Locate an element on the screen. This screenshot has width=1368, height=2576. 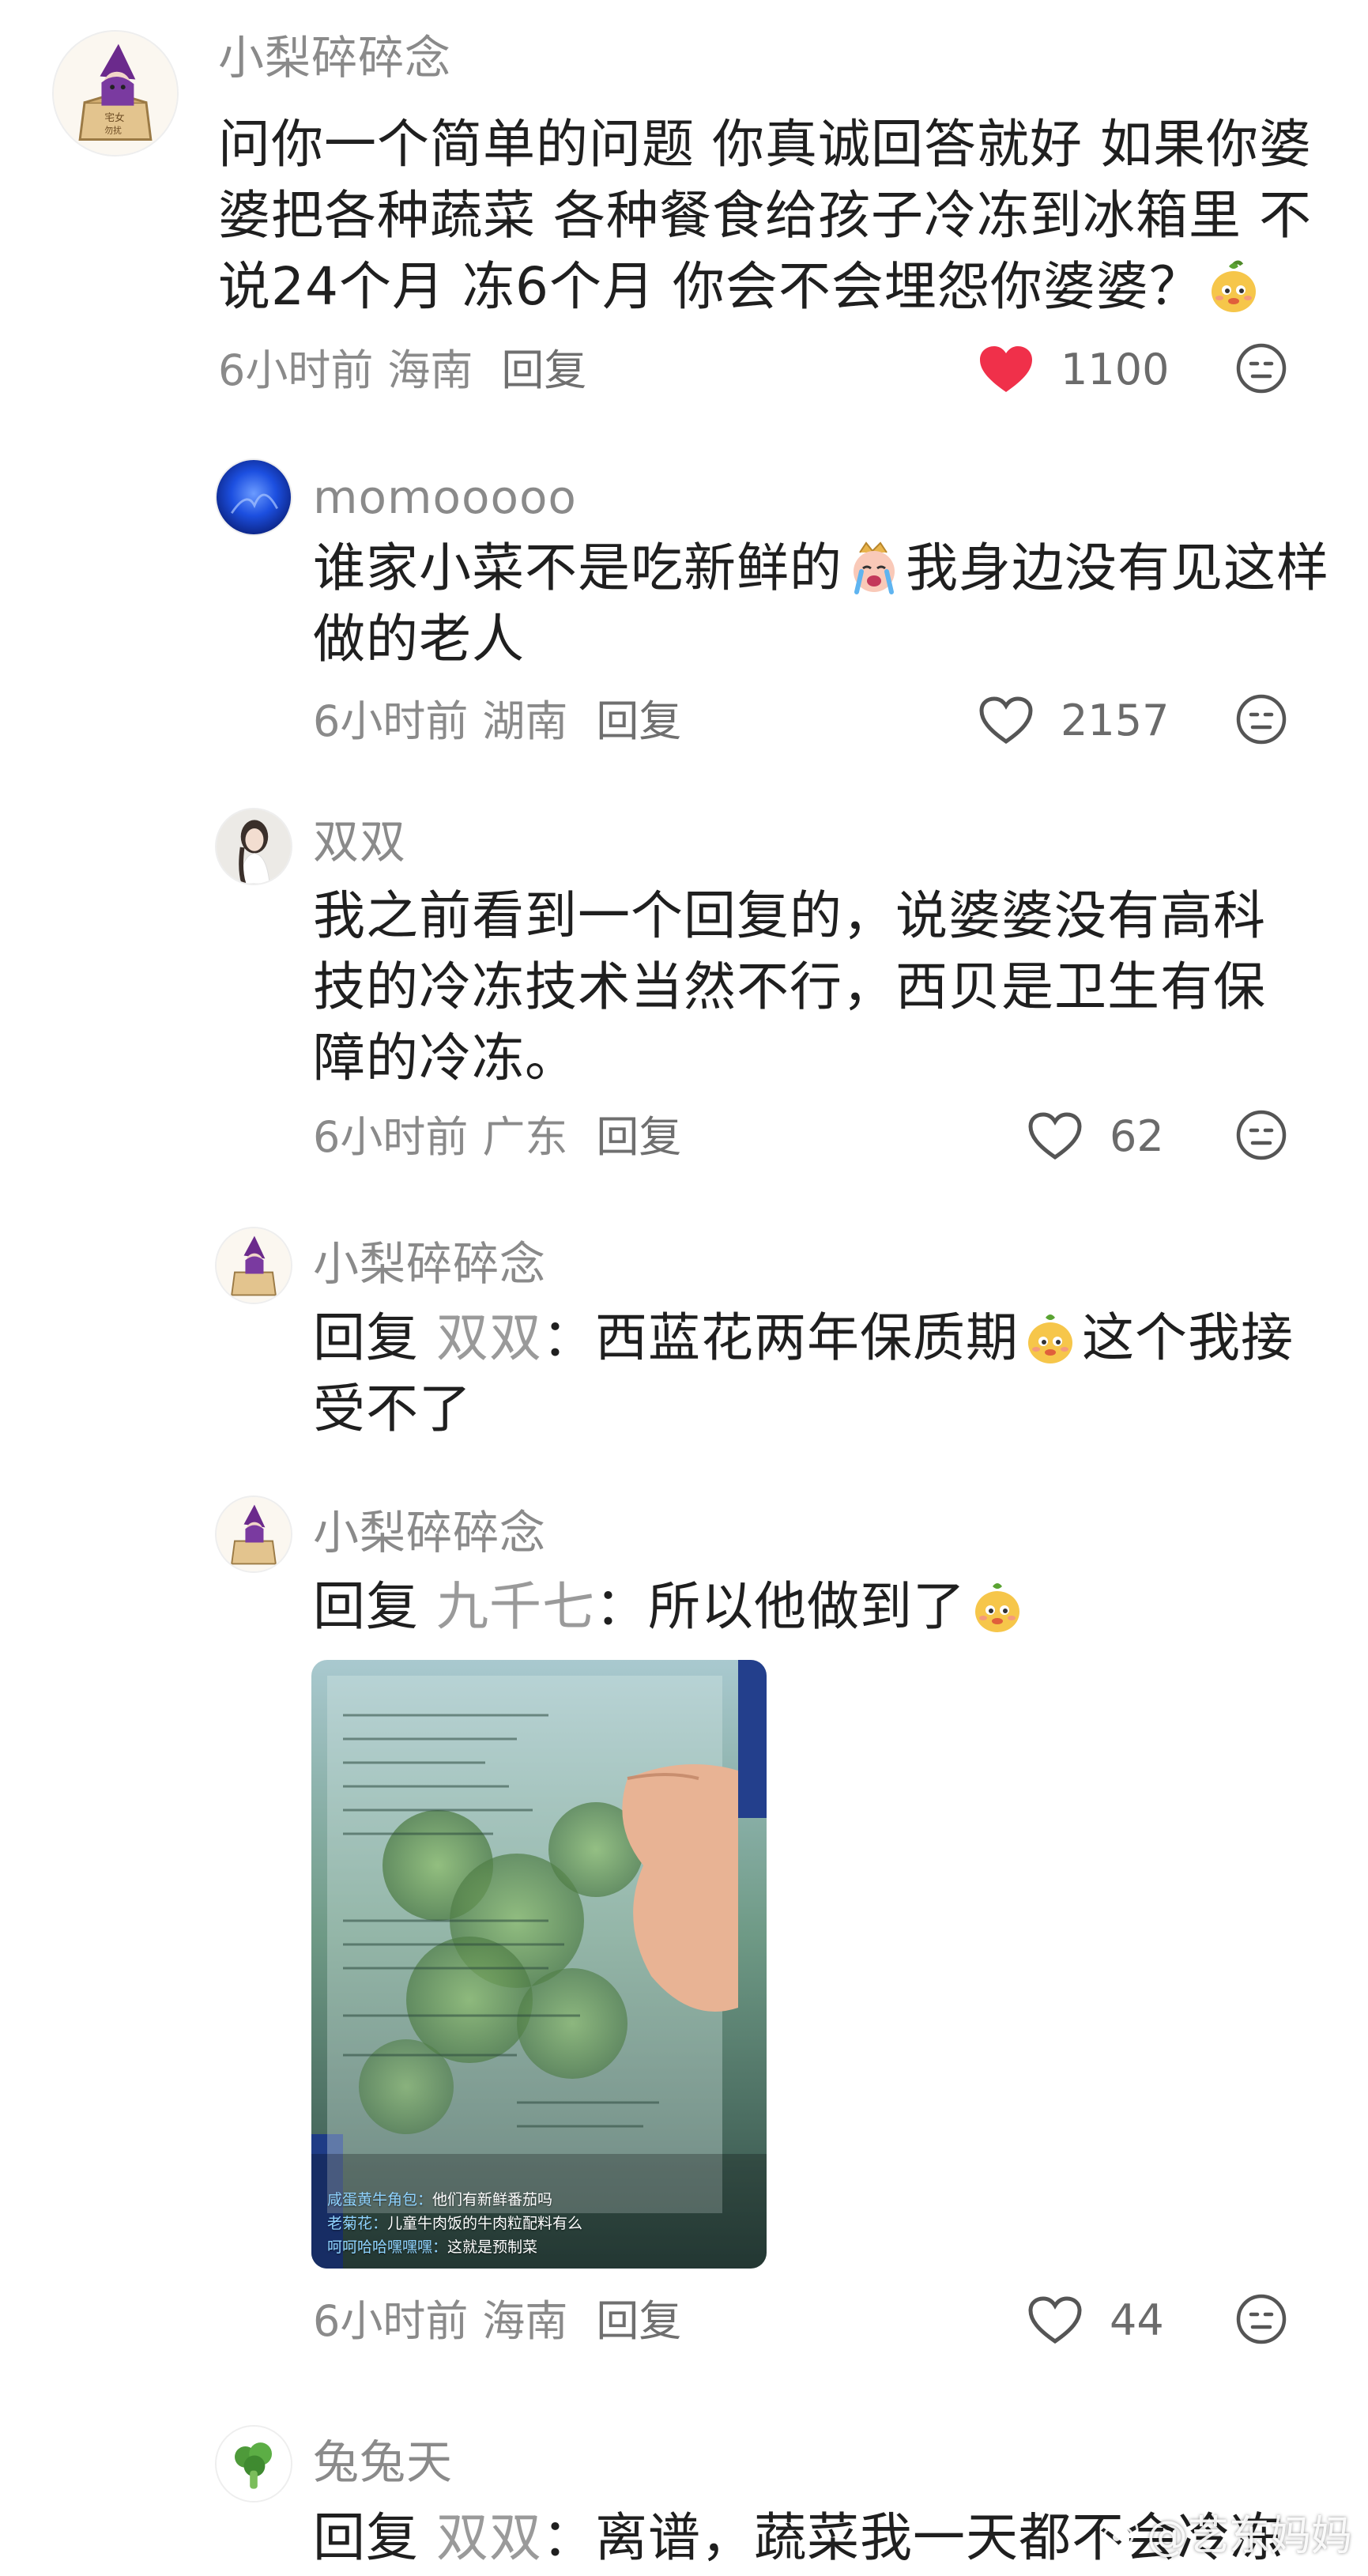
avatar: 宅女 勿扰 is located at coordinates (115, 93).